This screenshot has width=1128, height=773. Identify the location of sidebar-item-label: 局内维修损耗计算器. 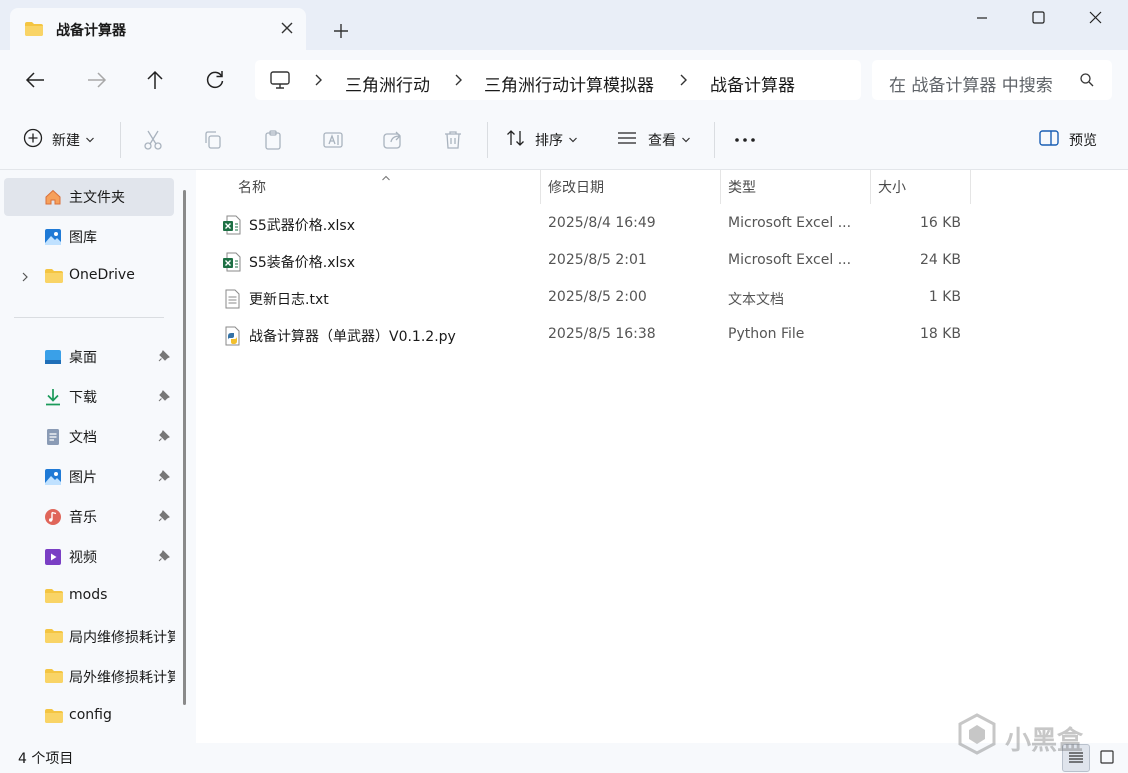
(122, 638).